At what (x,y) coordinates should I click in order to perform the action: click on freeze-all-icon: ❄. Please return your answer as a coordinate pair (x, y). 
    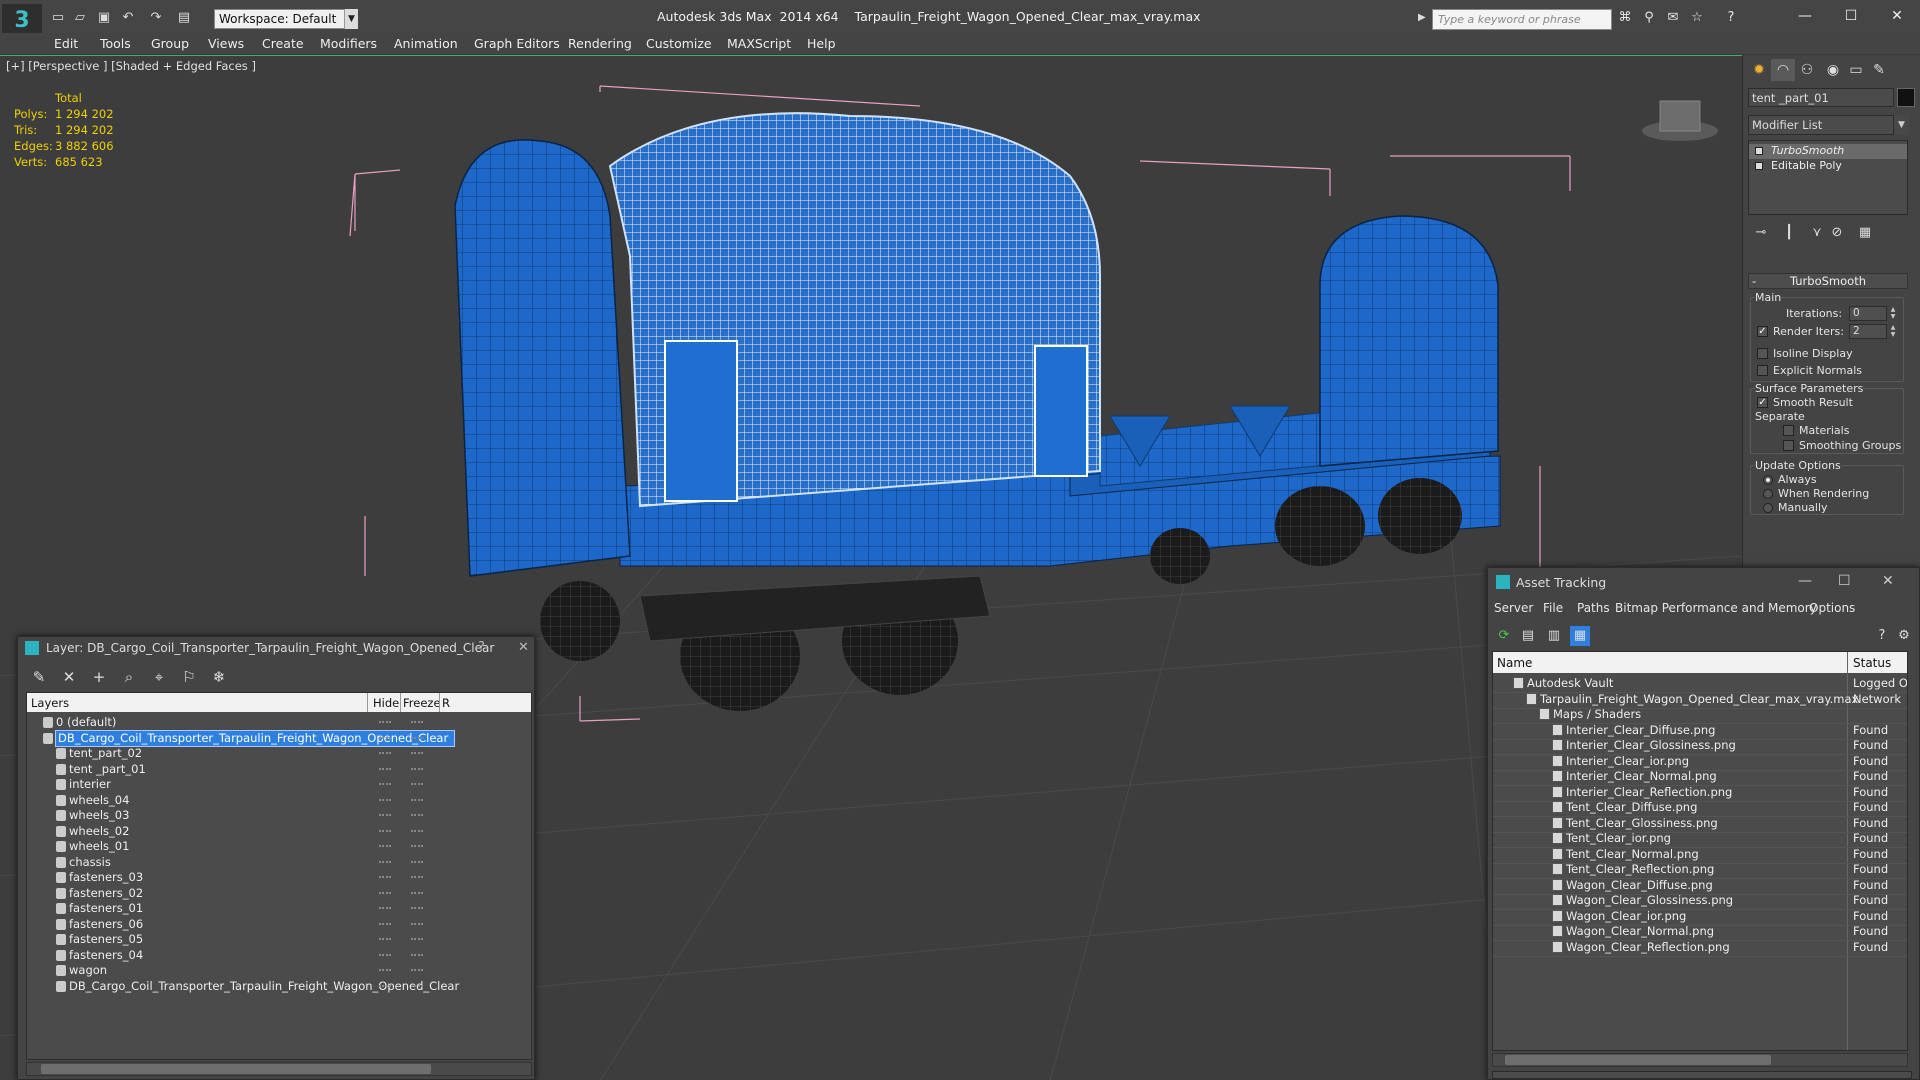
    Looking at the image, I should click on (219, 677).